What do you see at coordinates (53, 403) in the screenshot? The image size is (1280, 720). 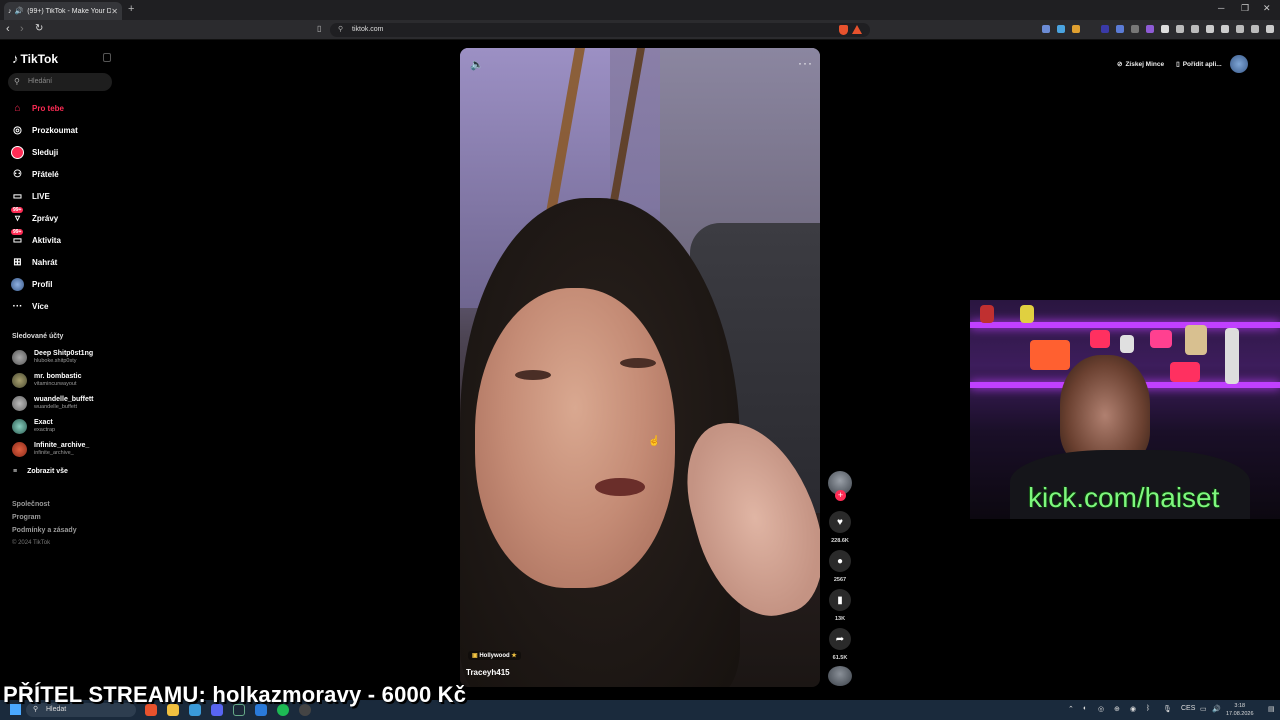 I see `followed-account: wuandelle_buffett wuandelle_buffett` at bounding box center [53, 403].